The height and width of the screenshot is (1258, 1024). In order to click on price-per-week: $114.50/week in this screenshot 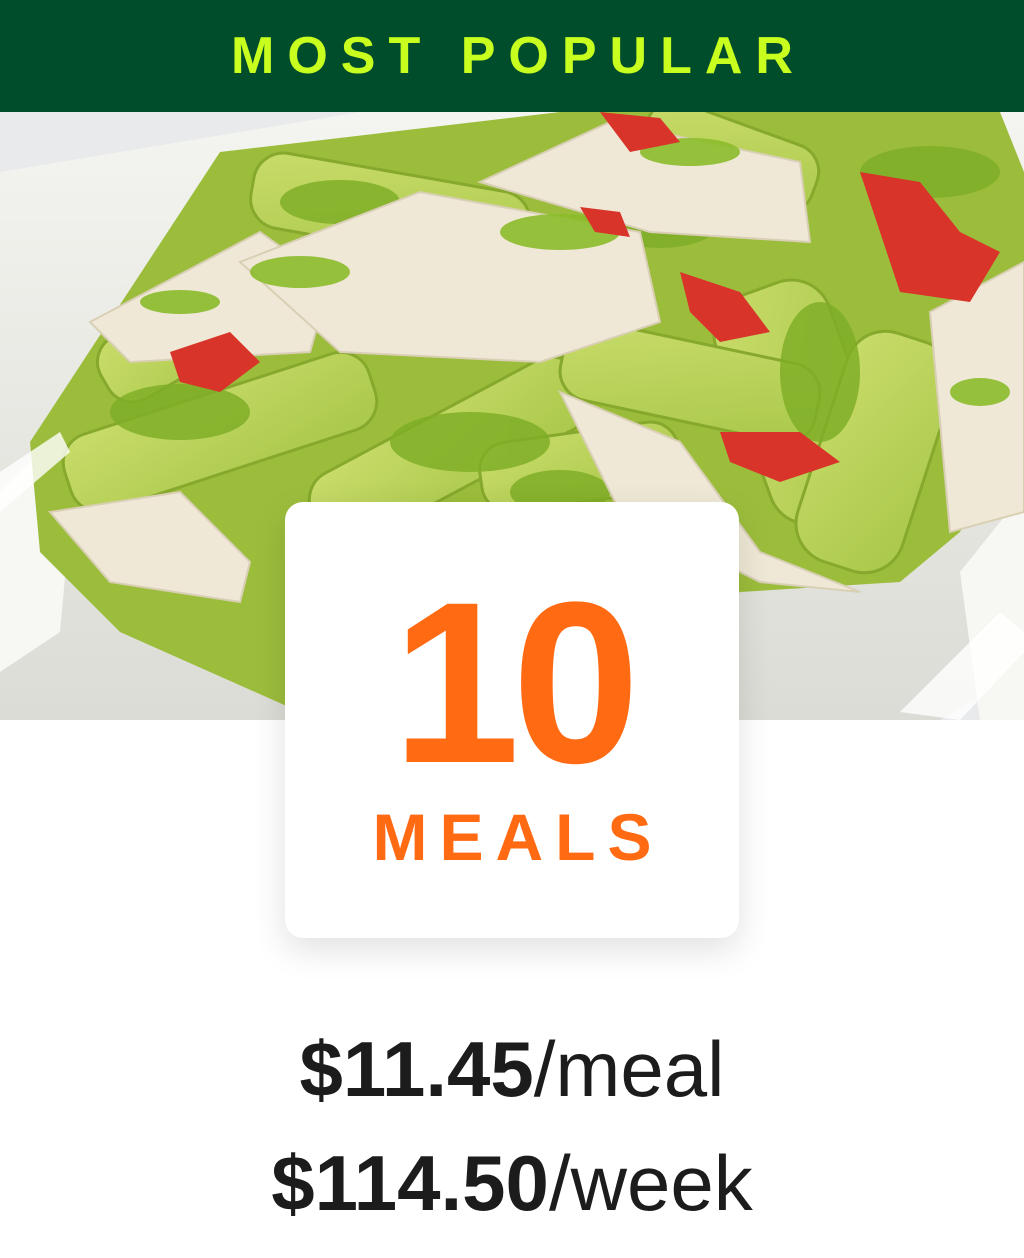, I will do `click(512, 1186)`.